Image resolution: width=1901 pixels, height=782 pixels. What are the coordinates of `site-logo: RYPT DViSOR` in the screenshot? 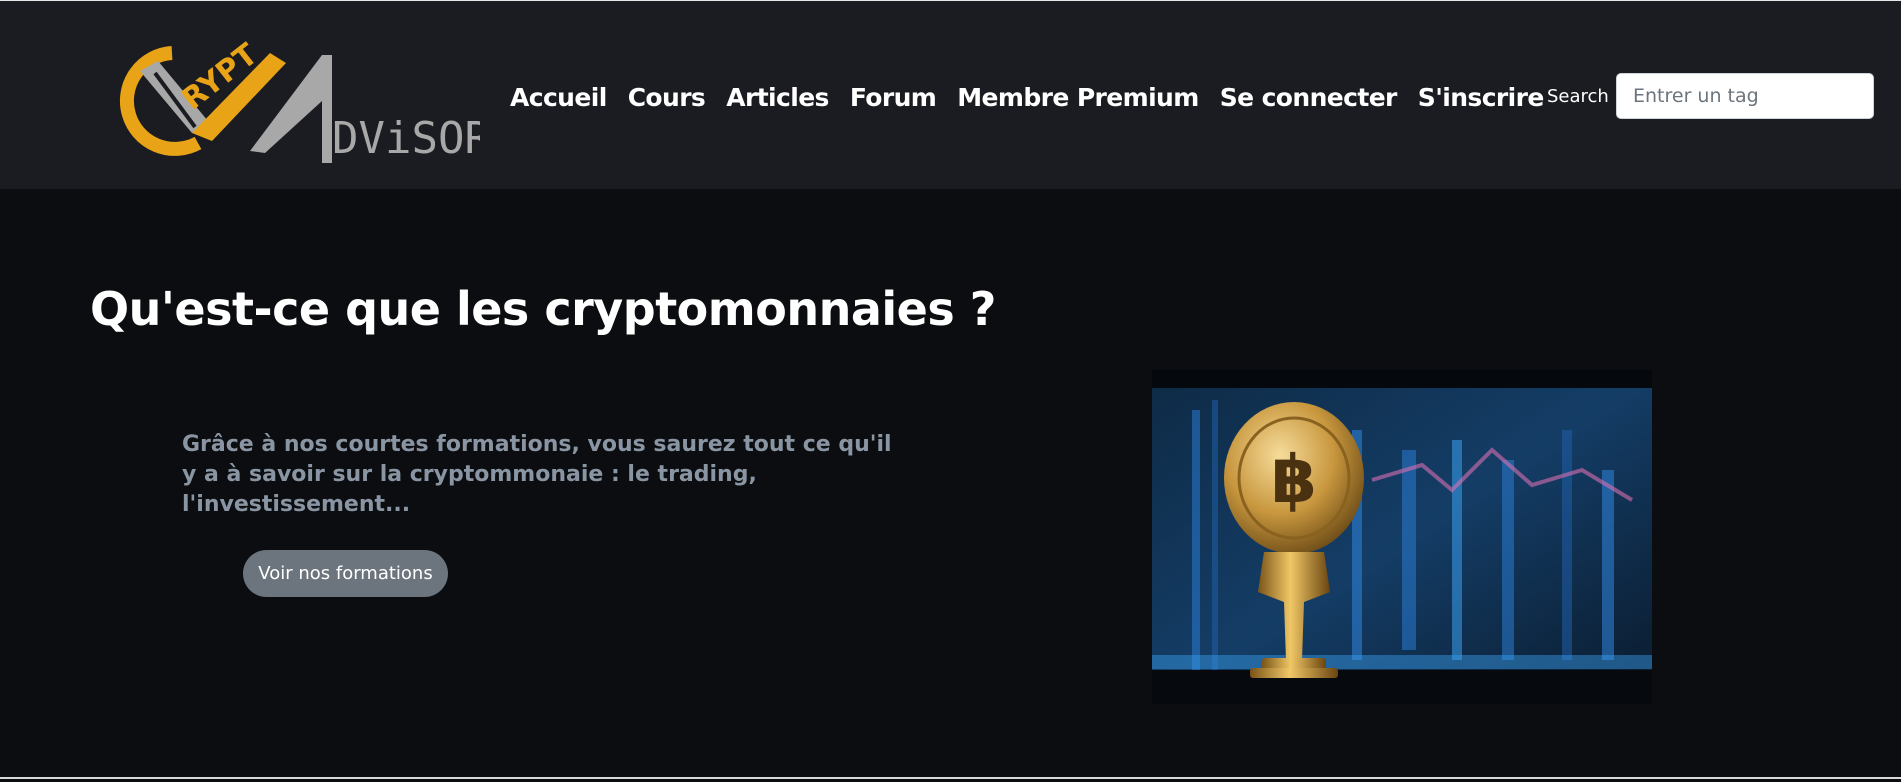 It's located at (295, 104).